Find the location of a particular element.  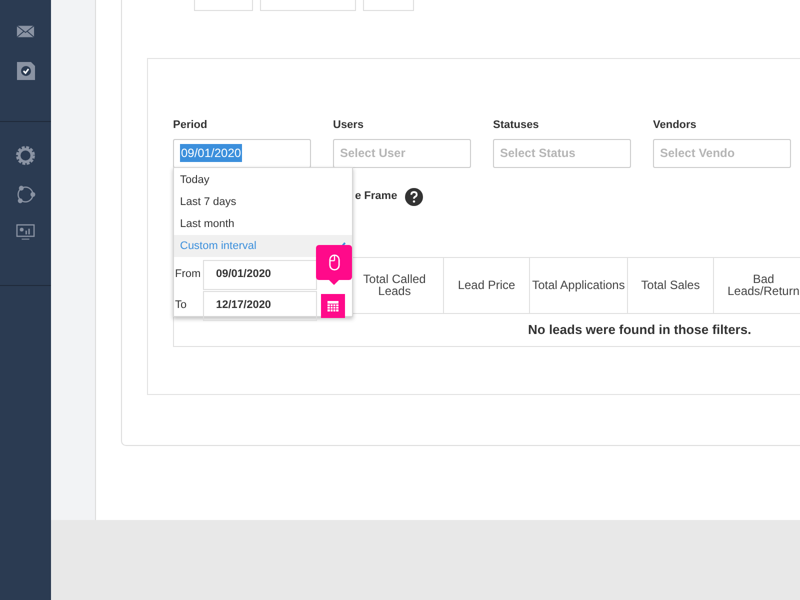

filter-label: Users is located at coordinates (349, 125).